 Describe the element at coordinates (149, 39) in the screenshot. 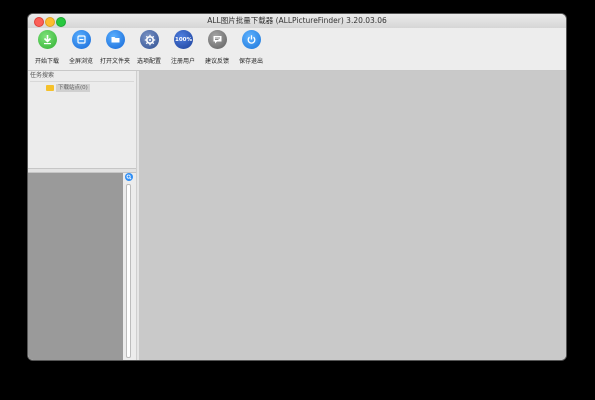

I see `gear-icon` at that location.